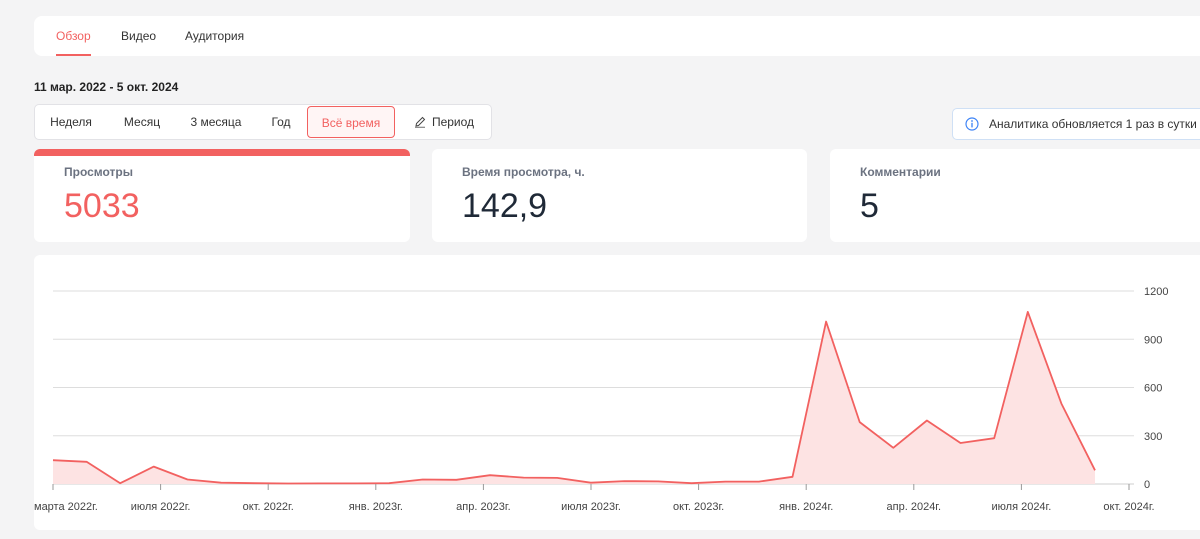 Image resolution: width=1200 pixels, height=539 pixels. Describe the element at coordinates (972, 124) in the screenshot. I see `info-icon` at that location.